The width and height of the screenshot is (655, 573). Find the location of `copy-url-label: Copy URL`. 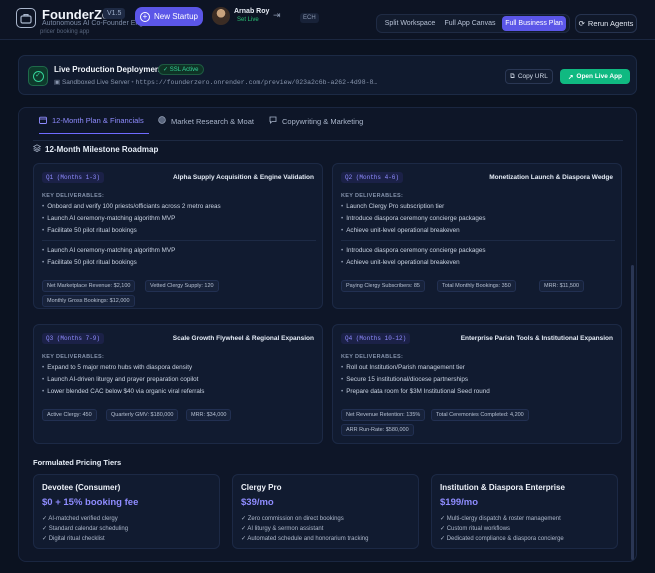

copy-url-label: Copy URL is located at coordinates (532, 76).